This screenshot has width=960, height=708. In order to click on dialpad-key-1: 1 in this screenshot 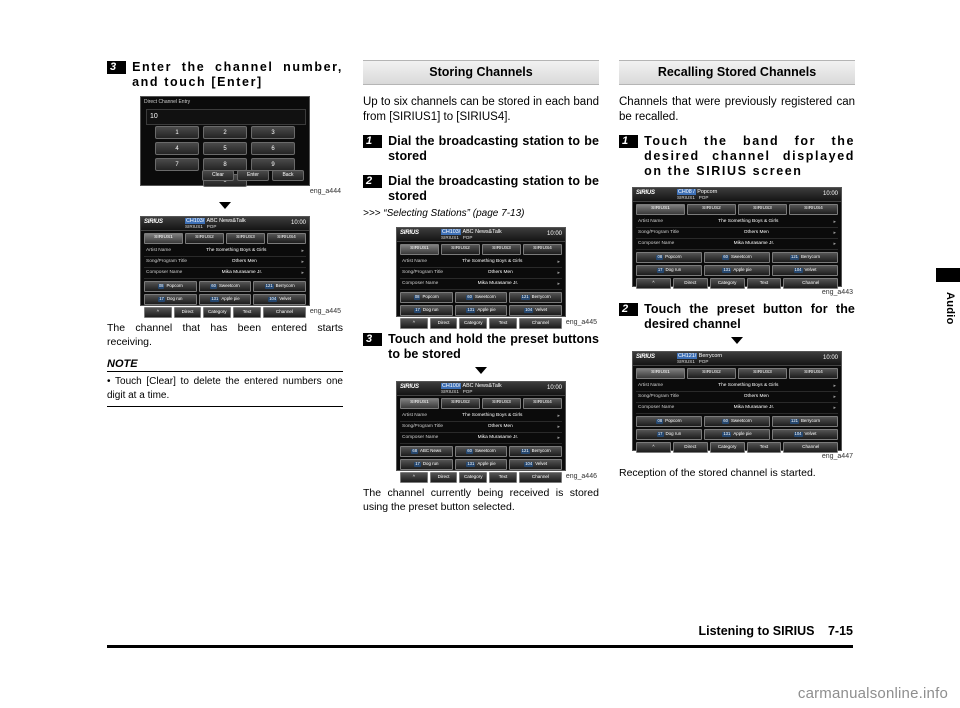, I will do `click(177, 132)`.